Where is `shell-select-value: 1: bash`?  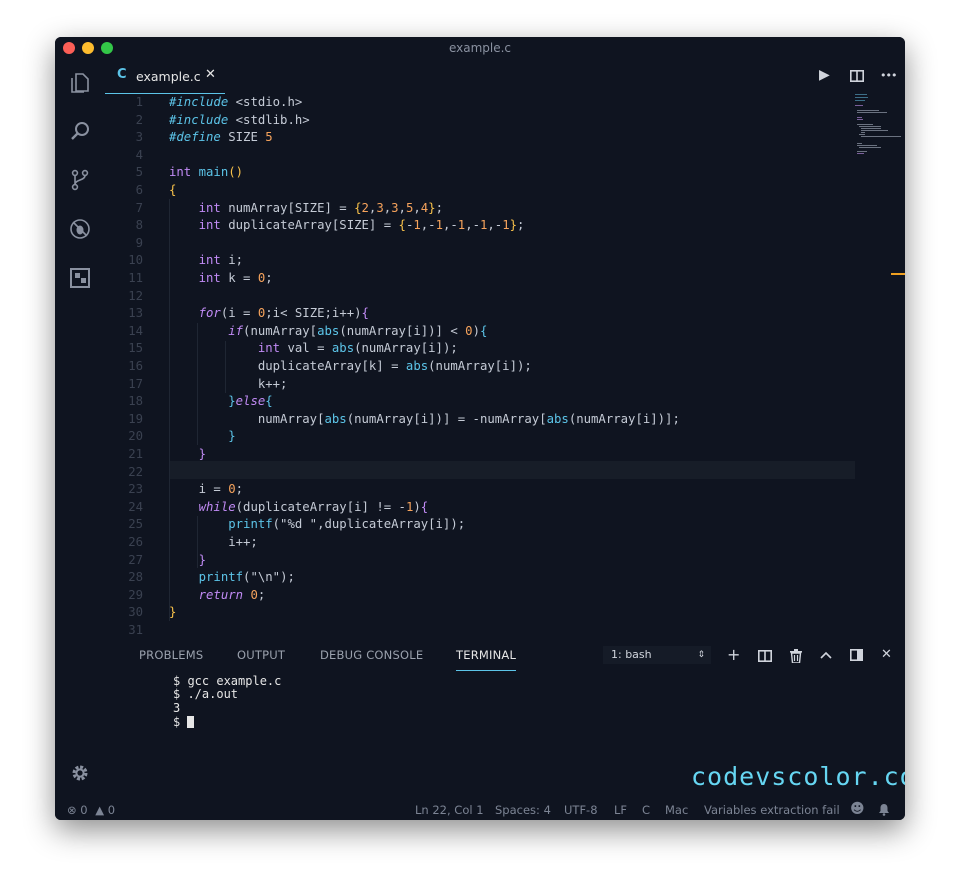 shell-select-value: 1: bash is located at coordinates (631, 654).